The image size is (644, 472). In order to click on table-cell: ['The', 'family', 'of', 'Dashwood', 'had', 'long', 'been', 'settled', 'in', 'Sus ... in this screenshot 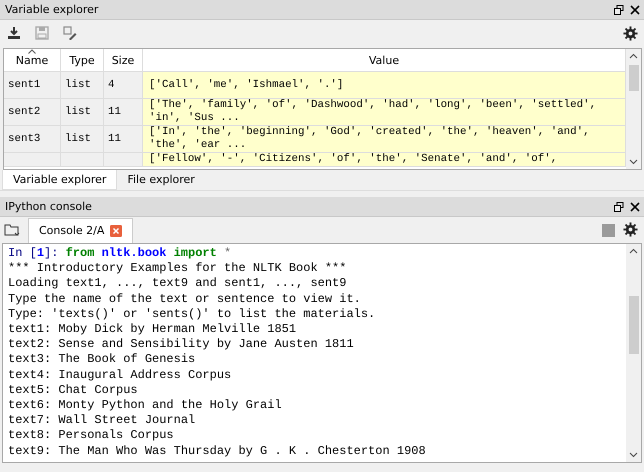, I will do `click(384, 112)`.